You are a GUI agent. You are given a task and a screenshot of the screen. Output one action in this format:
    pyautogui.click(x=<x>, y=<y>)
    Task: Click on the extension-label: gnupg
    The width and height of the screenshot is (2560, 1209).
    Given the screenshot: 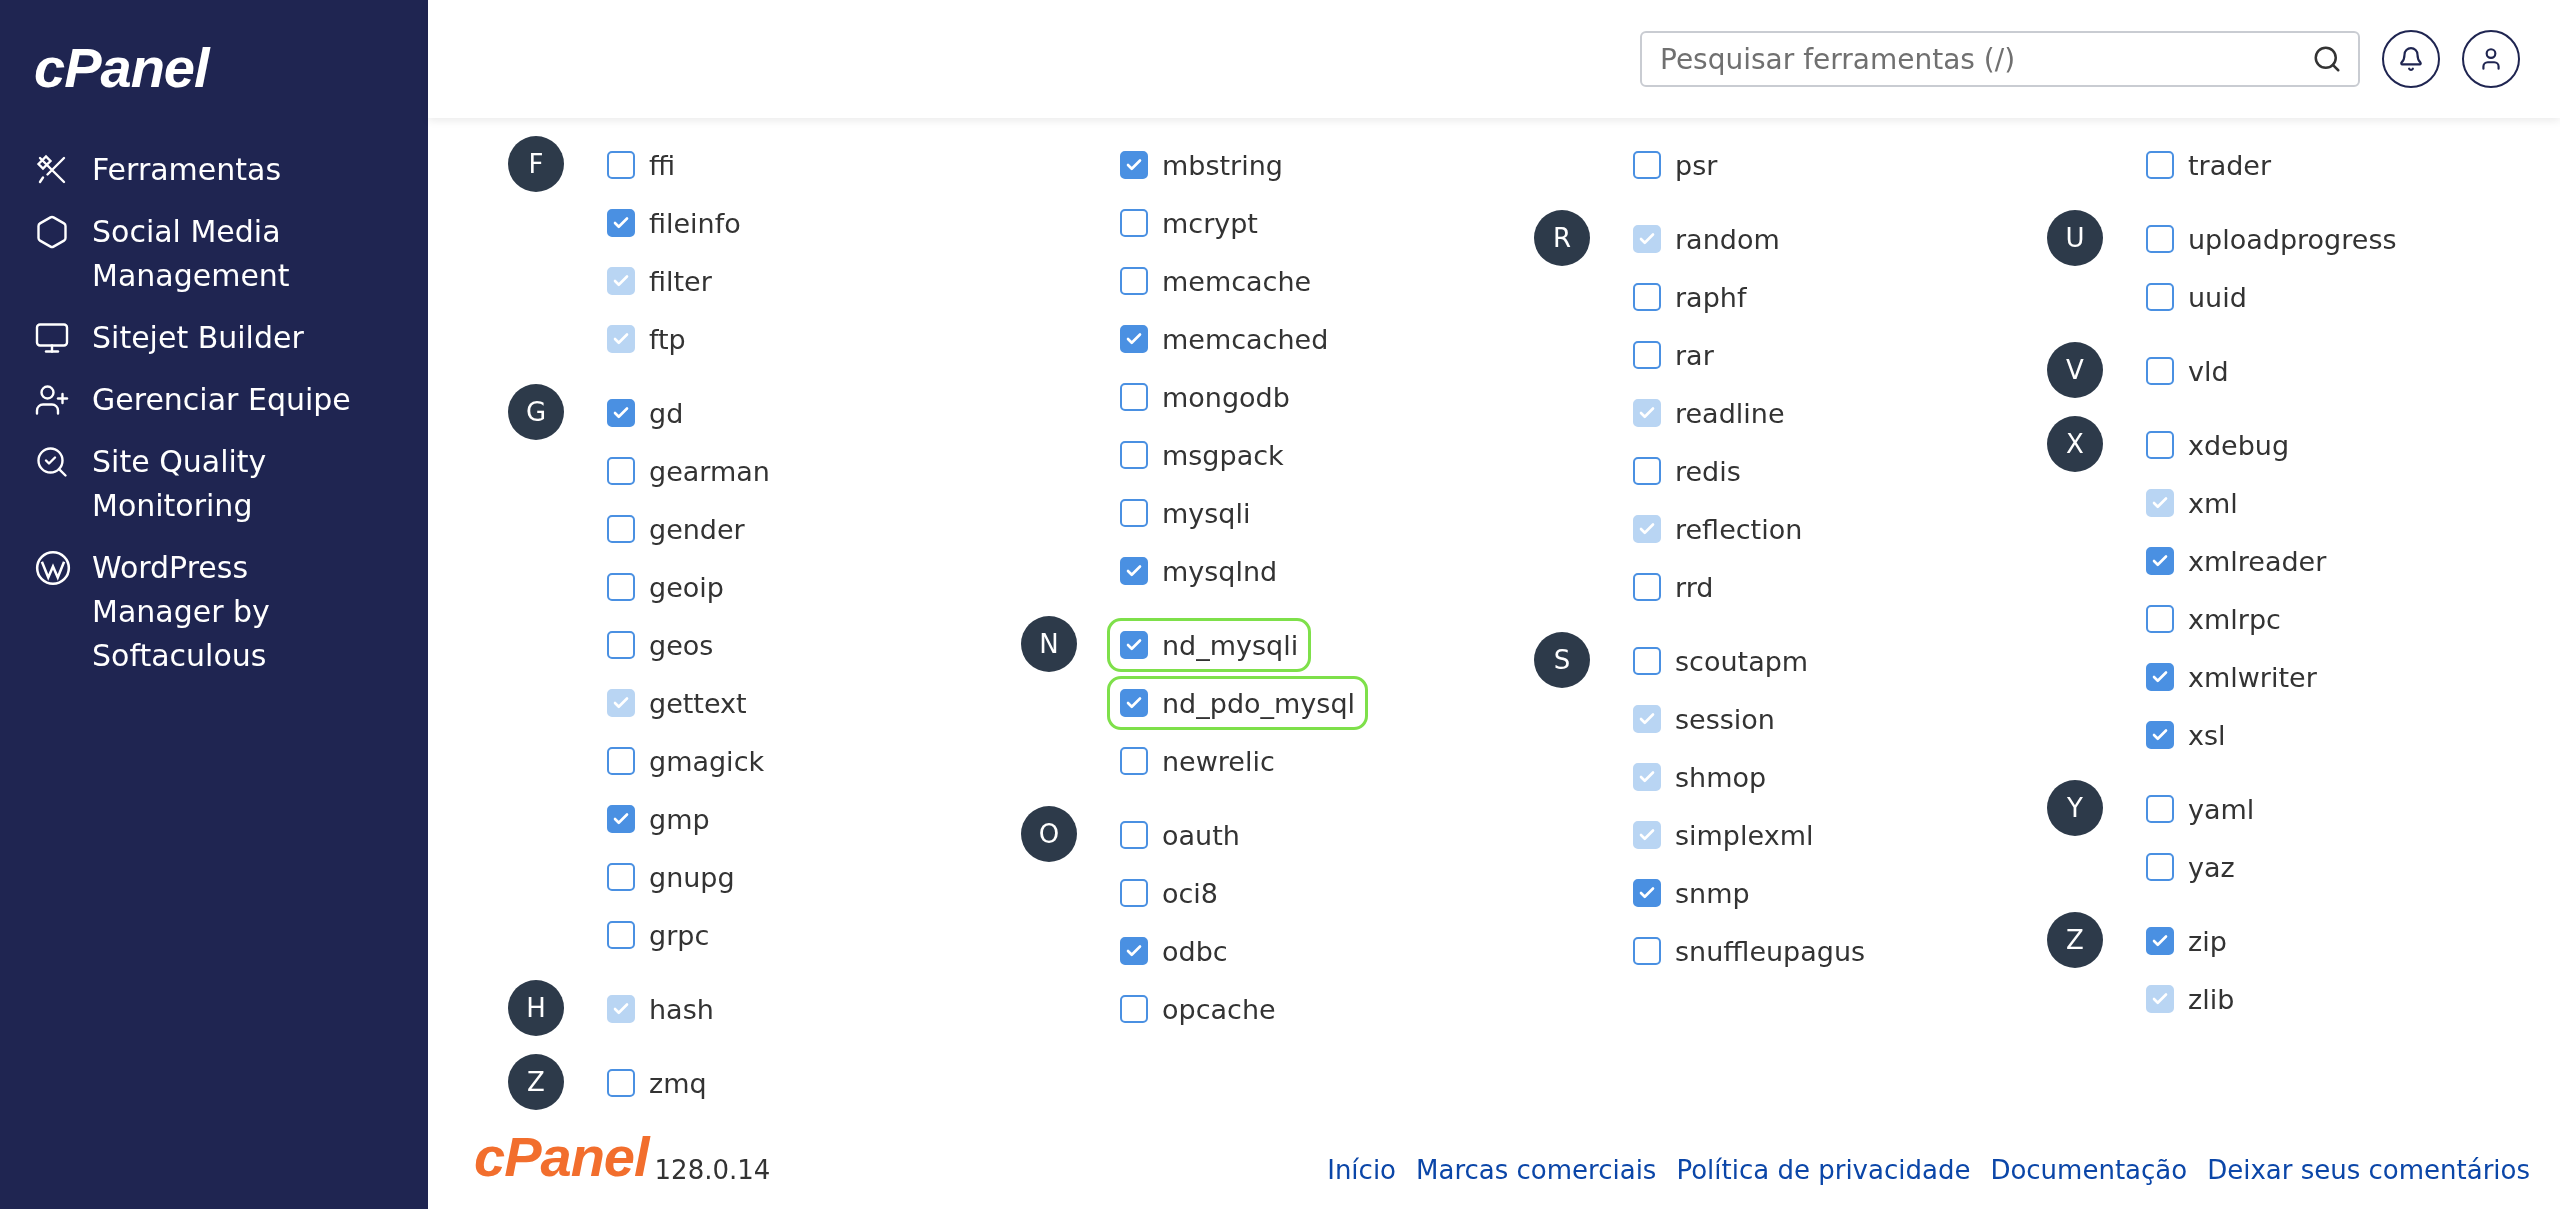 What is the action you would take?
    pyautogui.click(x=692, y=877)
    